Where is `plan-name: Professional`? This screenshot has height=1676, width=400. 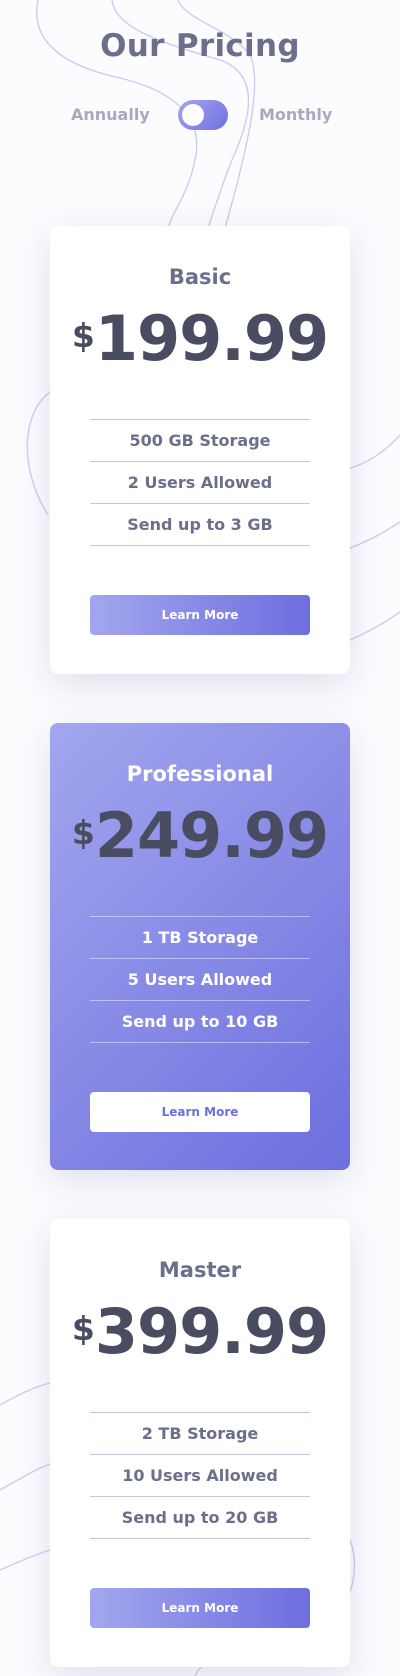 plan-name: Professional is located at coordinates (200, 774).